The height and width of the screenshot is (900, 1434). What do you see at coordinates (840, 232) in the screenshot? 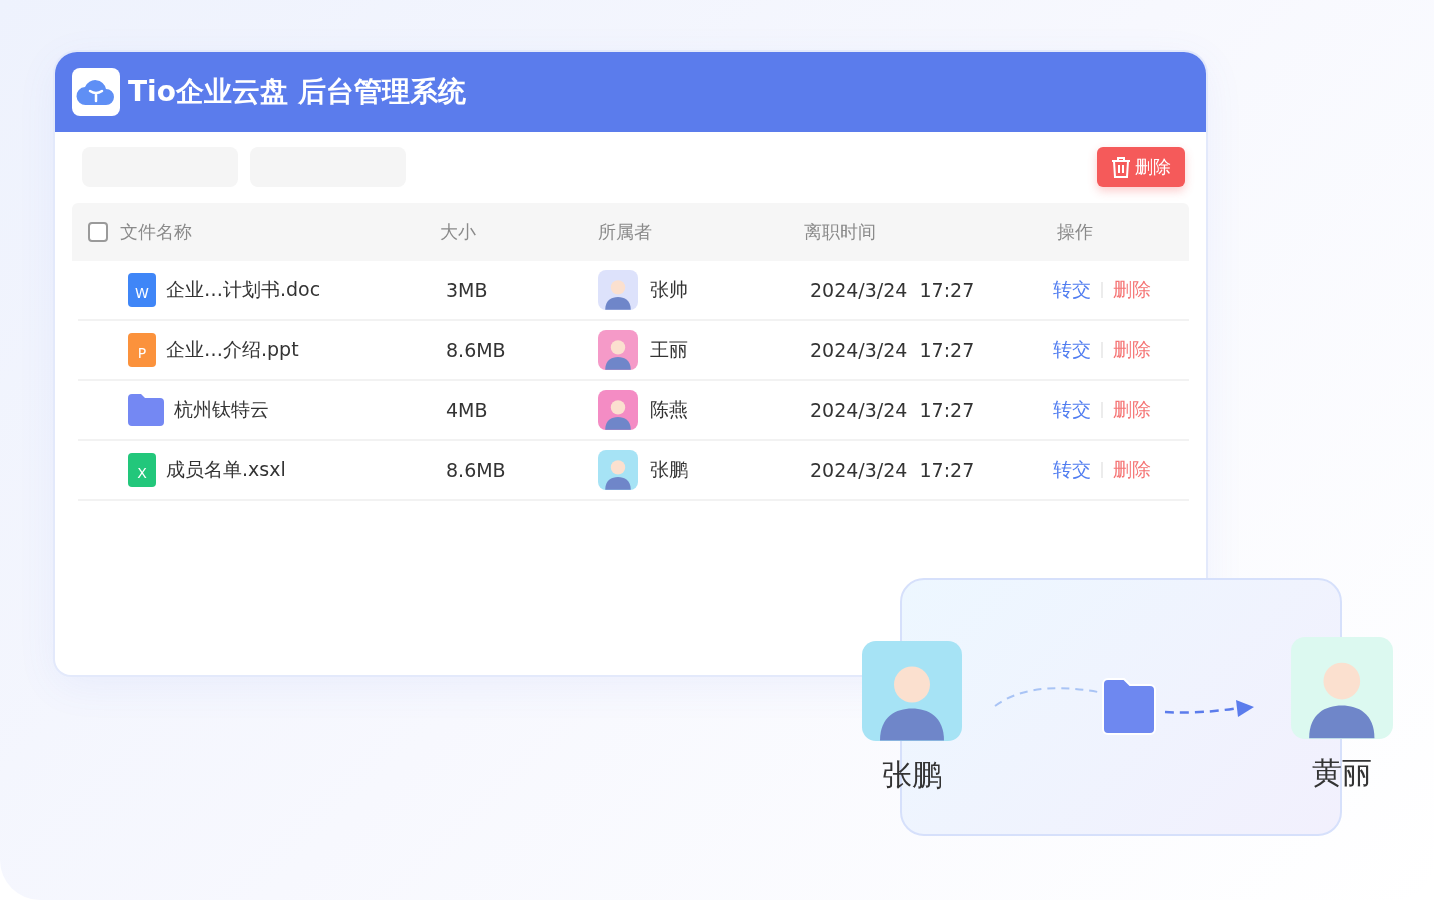
I see `column-header: 离职时间` at bounding box center [840, 232].